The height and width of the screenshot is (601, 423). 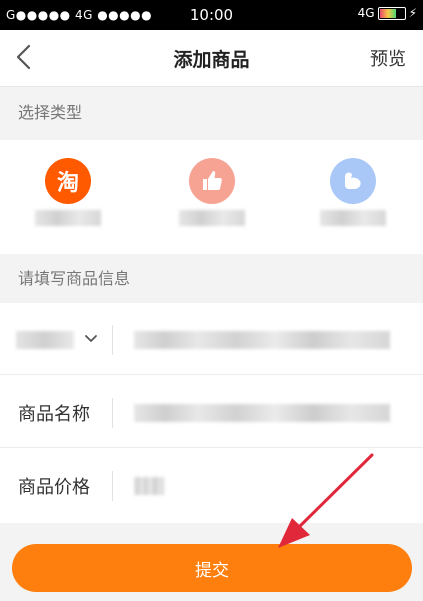 I want to click on chevron-down-icon, so click(x=91, y=338).